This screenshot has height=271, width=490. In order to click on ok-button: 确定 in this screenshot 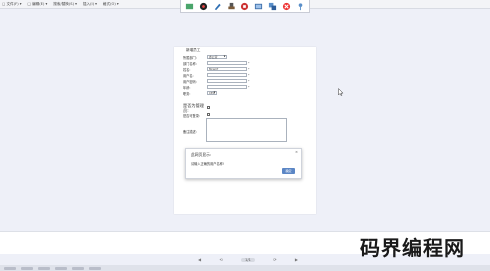, I will do `click(288, 171)`.